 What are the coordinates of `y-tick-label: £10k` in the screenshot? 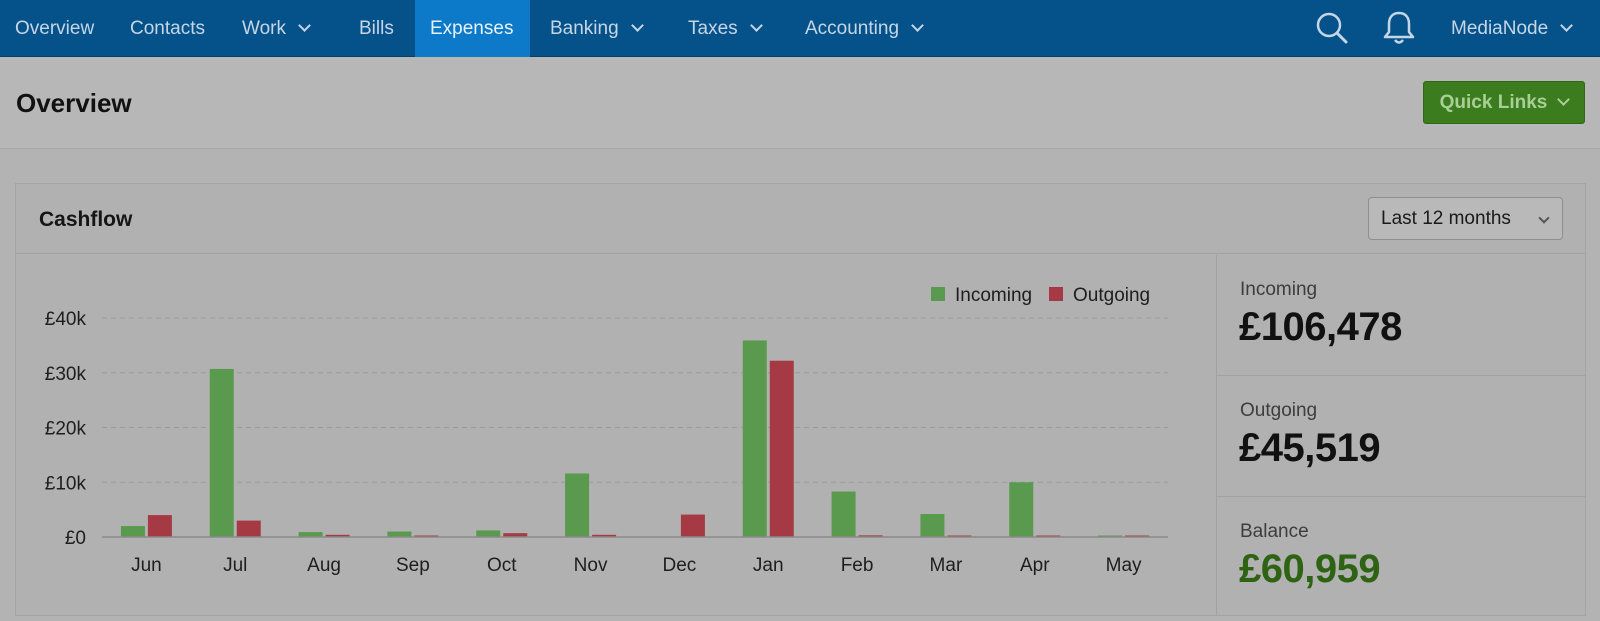 It's located at (66, 483).